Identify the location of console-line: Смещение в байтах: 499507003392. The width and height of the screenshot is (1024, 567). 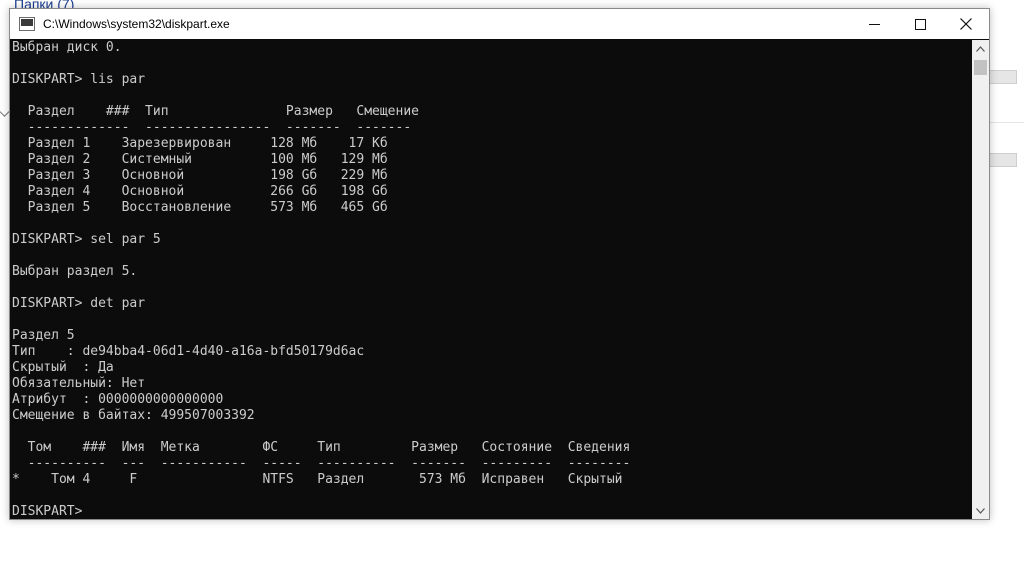
(133, 415).